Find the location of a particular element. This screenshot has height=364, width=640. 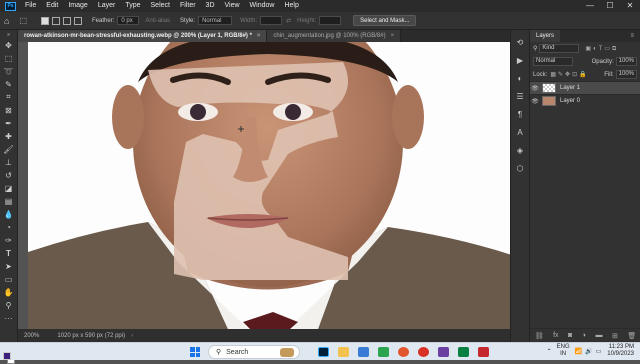

clock: 11:23 PM 10/9/2023 is located at coordinates (620, 351).